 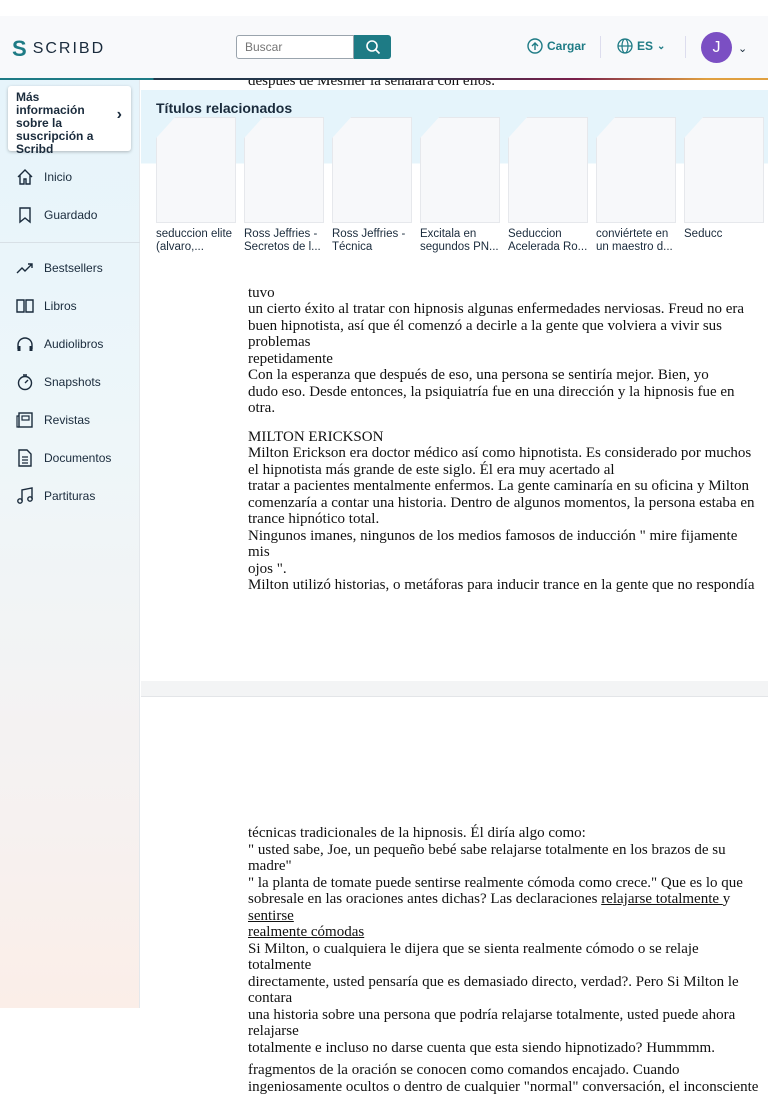 I want to click on upload-icon, so click(x=535, y=46).